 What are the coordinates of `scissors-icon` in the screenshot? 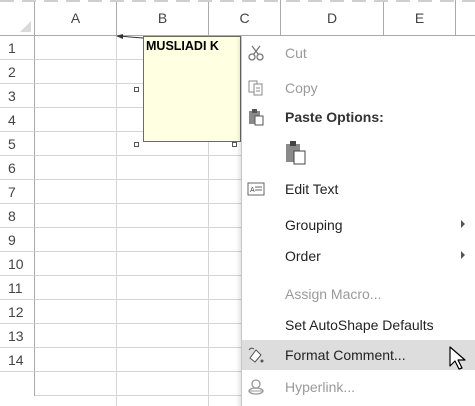 It's located at (256, 53).